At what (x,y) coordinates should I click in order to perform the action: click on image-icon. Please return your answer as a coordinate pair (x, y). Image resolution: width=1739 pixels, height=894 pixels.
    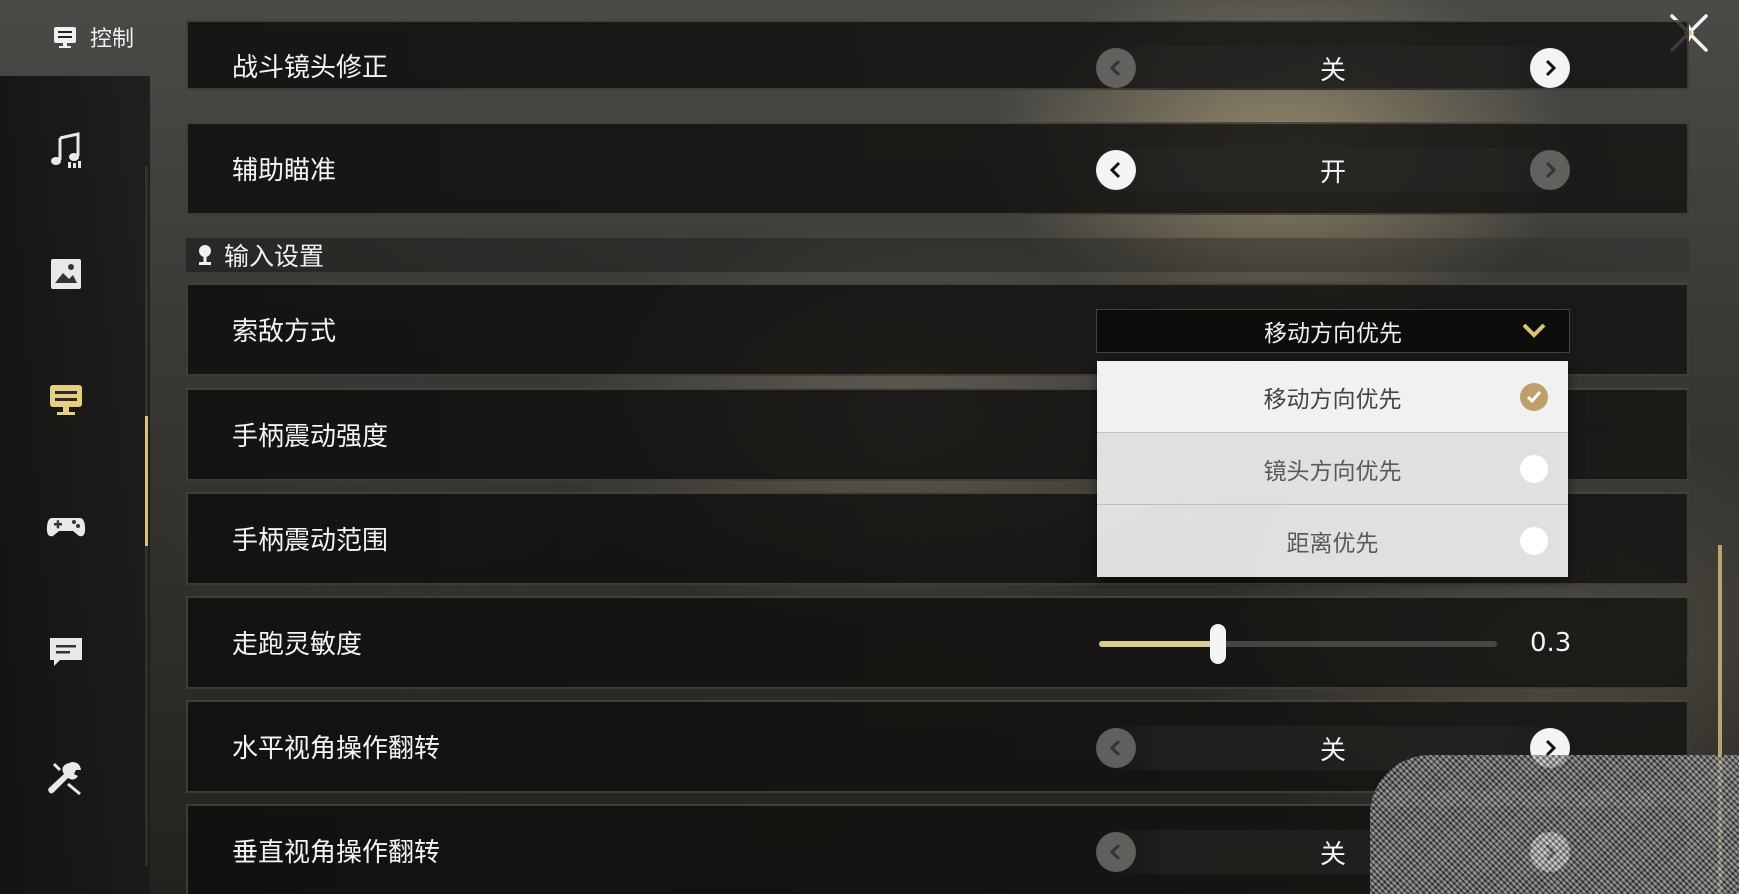
    Looking at the image, I should click on (66, 274).